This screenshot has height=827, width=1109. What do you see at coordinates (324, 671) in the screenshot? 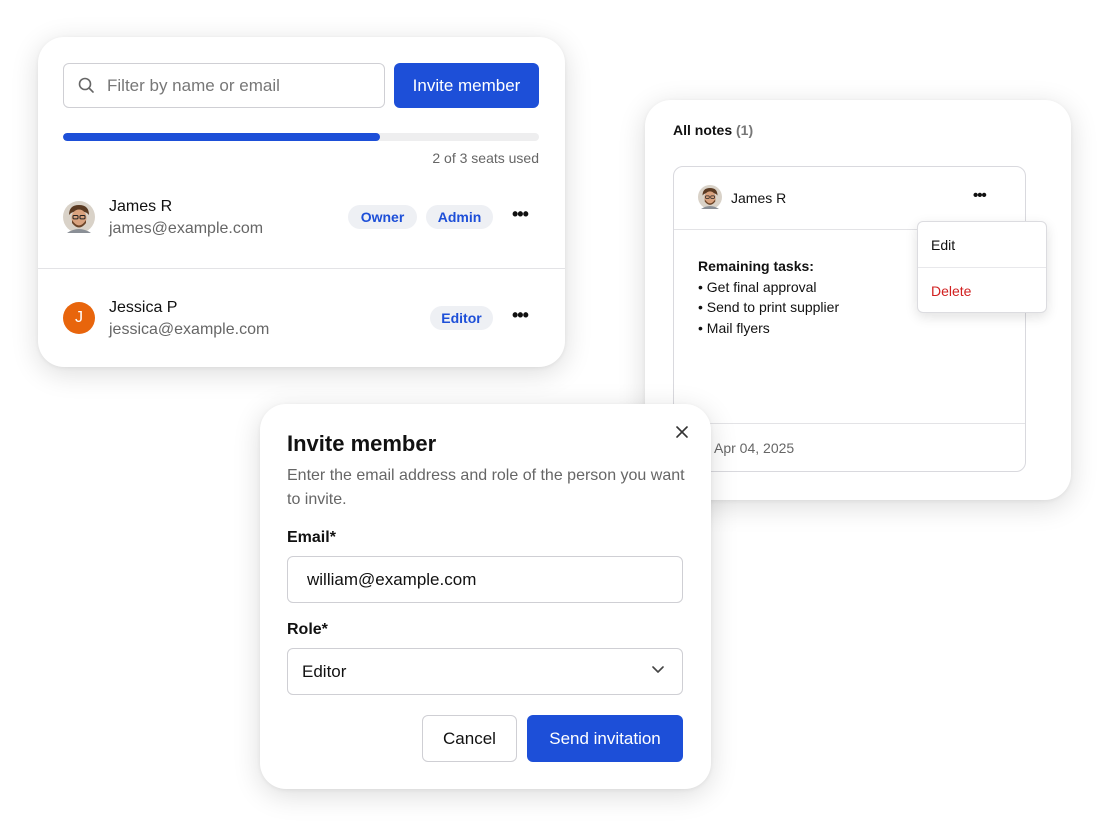
I see `role-value: Editor` at bounding box center [324, 671].